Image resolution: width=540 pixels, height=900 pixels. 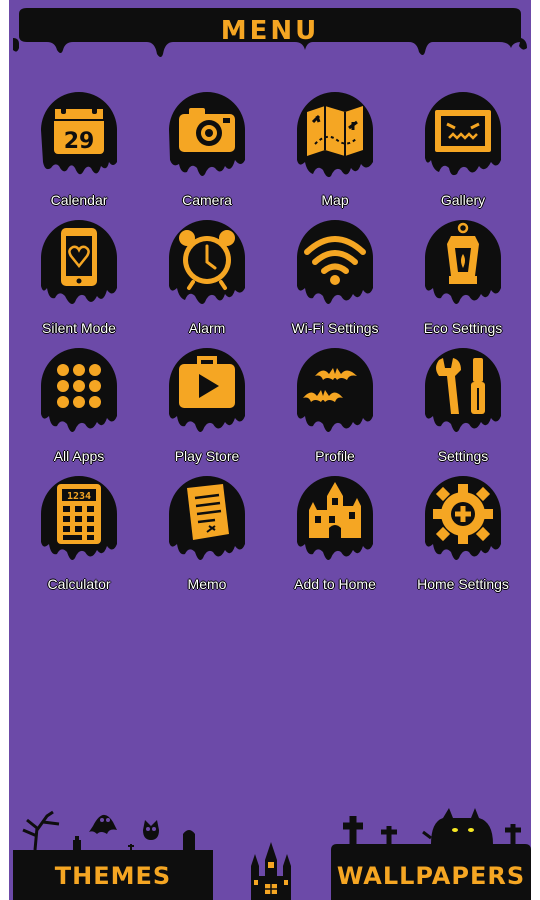 I want to click on bottom-bar: THEMES WALLPAPERS, so click(x=270, y=850).